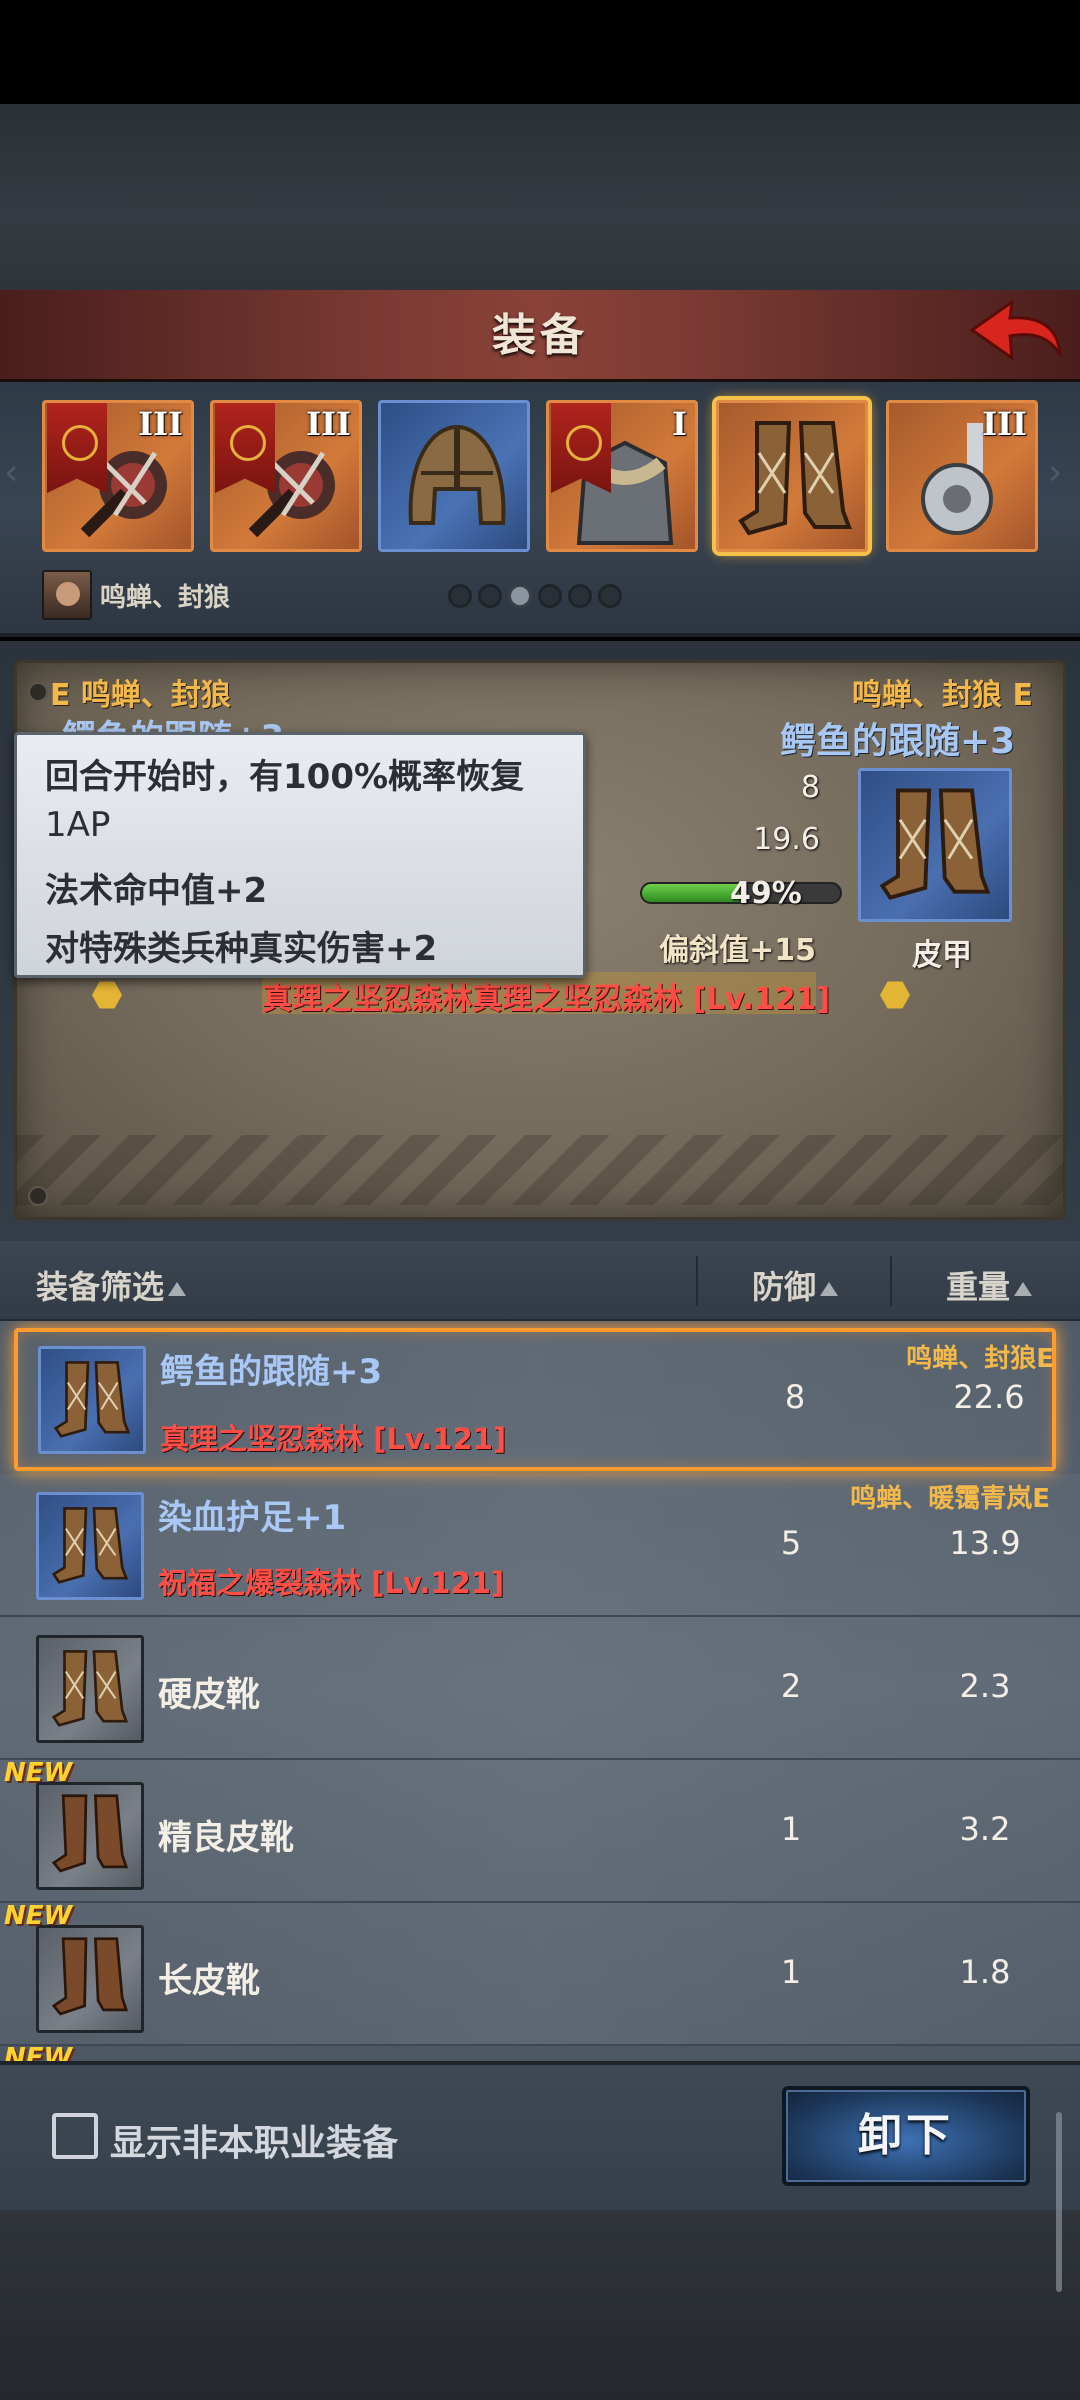 The image size is (1080, 2400). What do you see at coordinates (791, 1543) in the screenshot?
I see `item-defense: 5` at bounding box center [791, 1543].